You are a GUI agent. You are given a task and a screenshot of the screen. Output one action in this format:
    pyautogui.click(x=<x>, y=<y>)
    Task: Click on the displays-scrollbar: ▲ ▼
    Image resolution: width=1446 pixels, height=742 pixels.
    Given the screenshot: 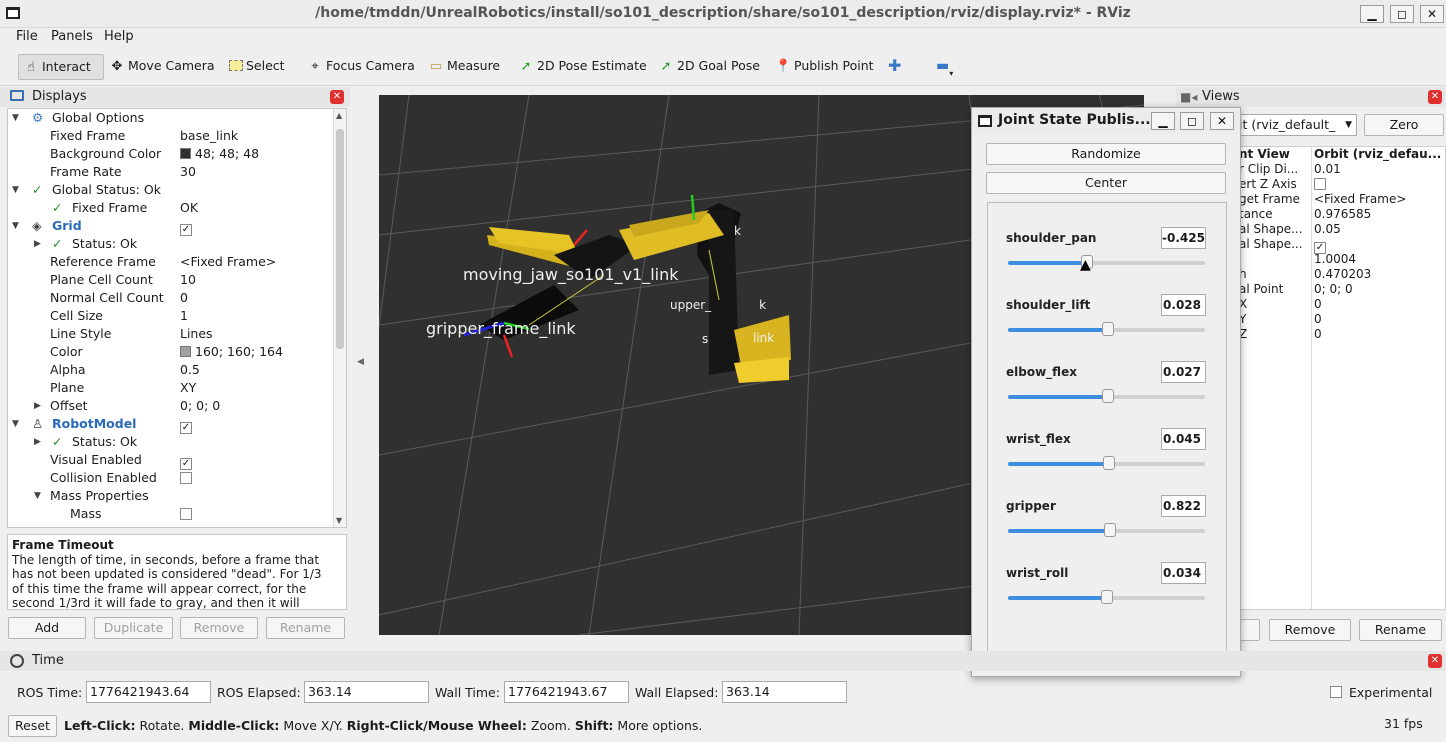 What is the action you would take?
    pyautogui.click(x=339, y=318)
    